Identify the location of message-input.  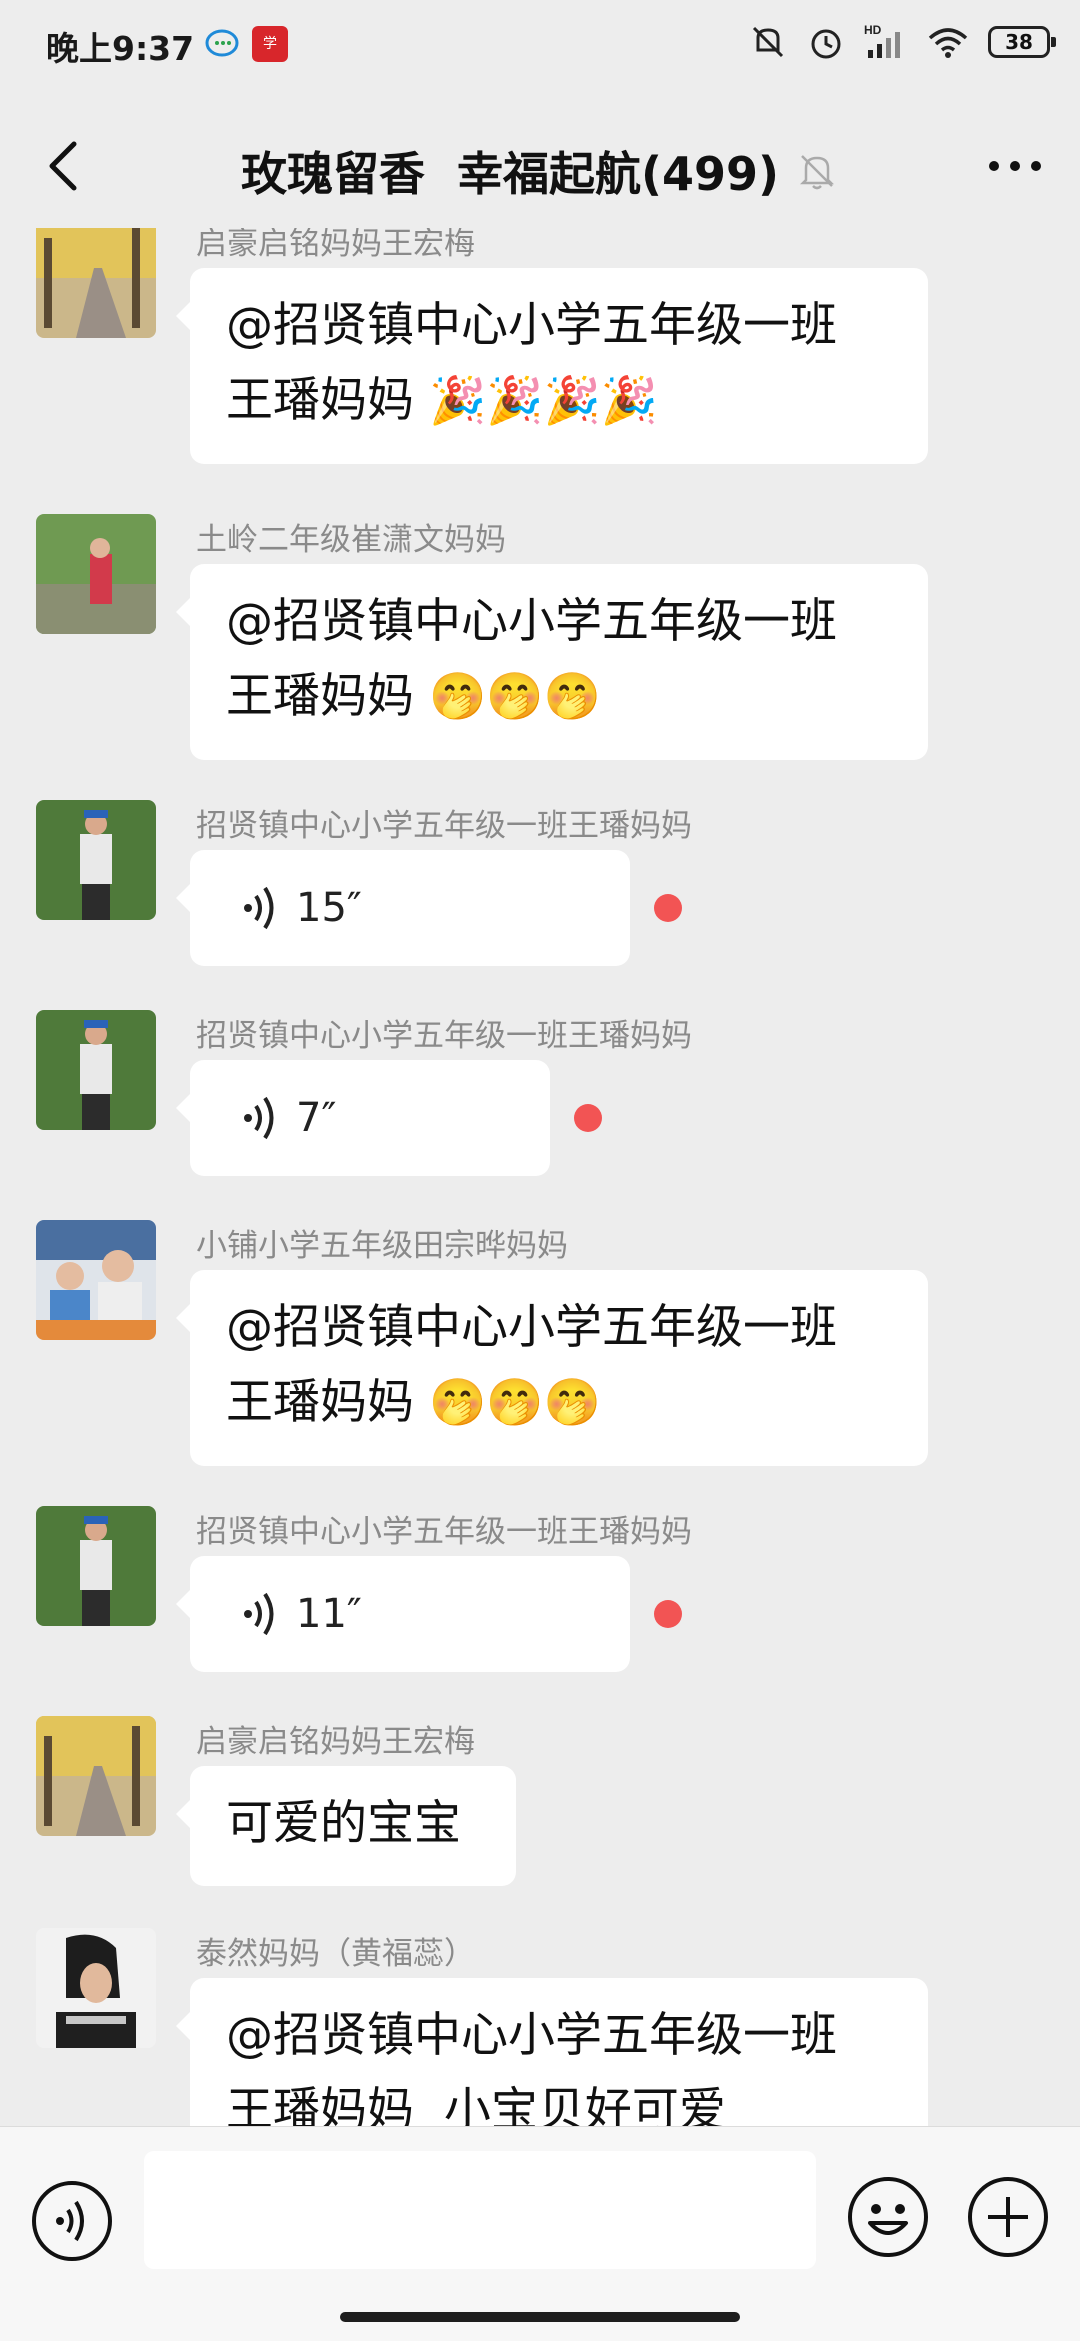
(480, 2210).